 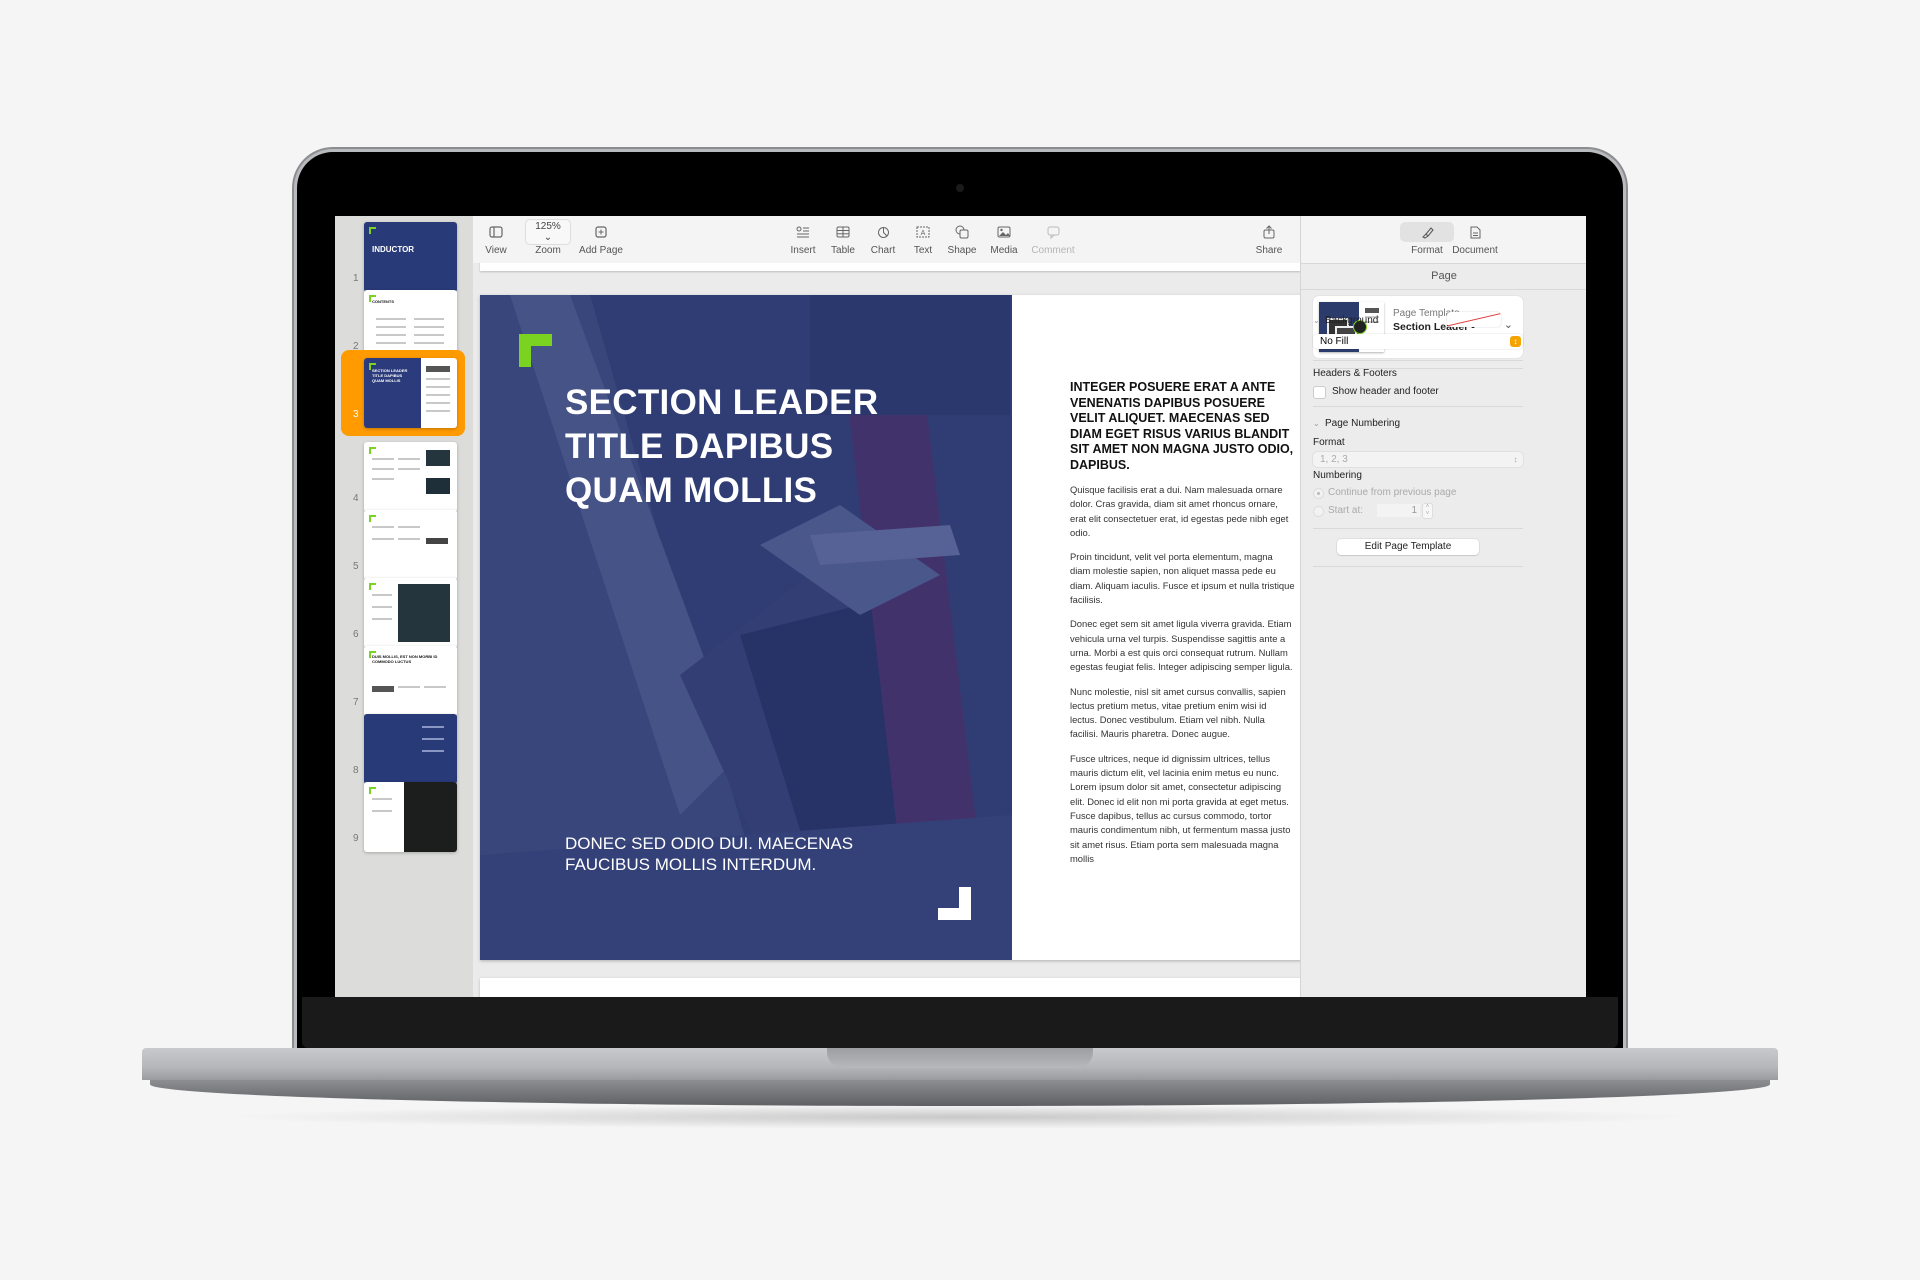 I want to click on fill-value: No Fill, so click(x=1334, y=341).